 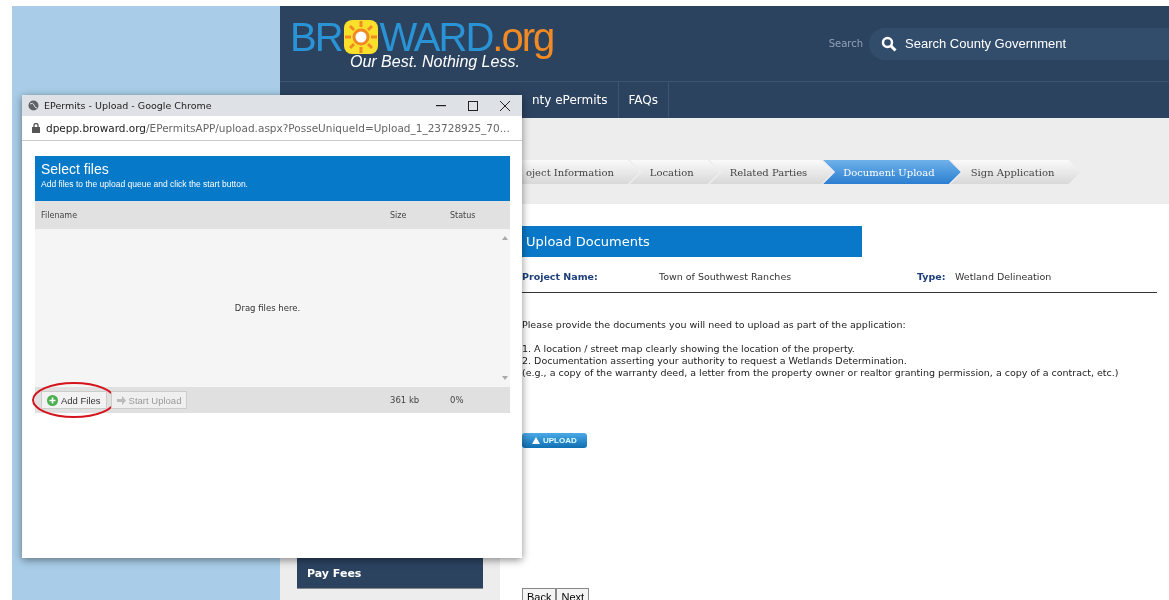 I want to click on sun-icon, so click(x=360, y=36).